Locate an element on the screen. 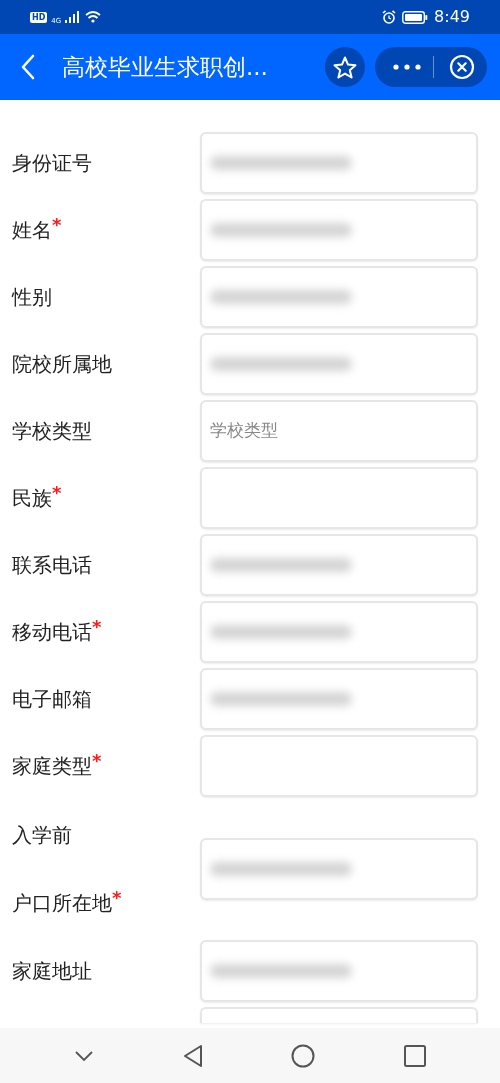 This screenshot has width=500, height=1083. field-label: 学校类型 is located at coordinates (52, 431).